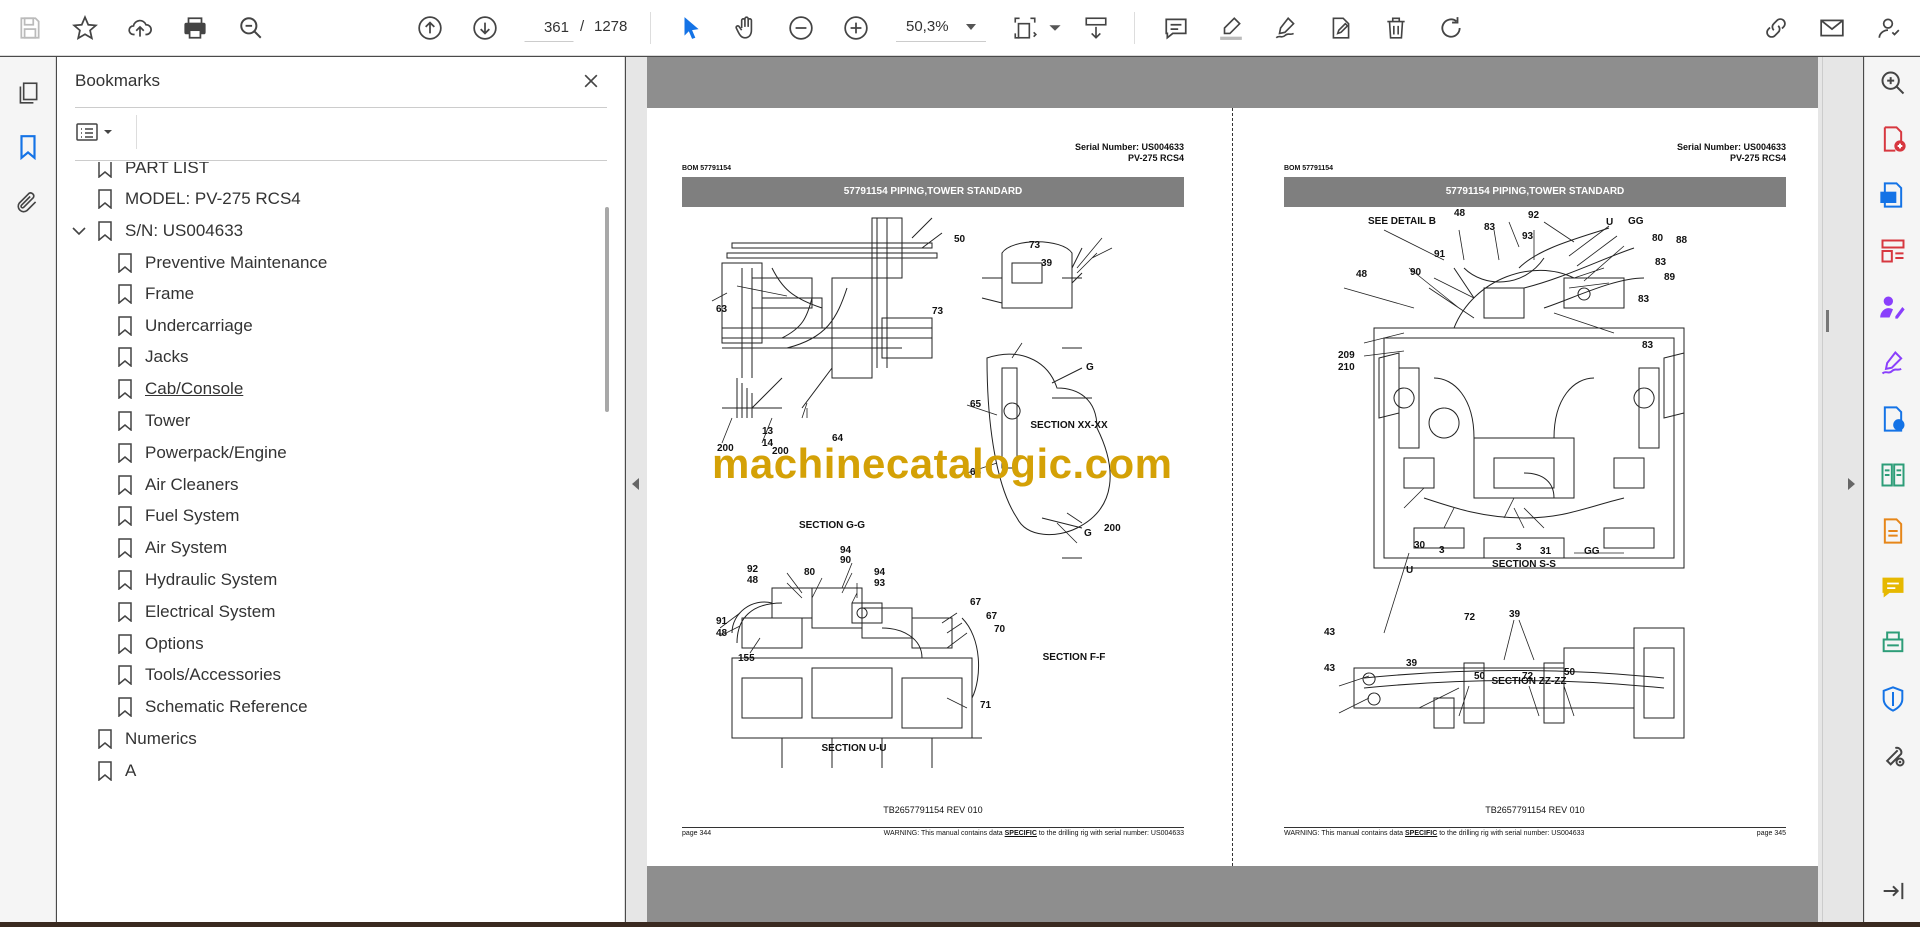 This screenshot has width=1920, height=927. Describe the element at coordinates (1416, 272) in the screenshot. I see `svg-text: 90` at that location.